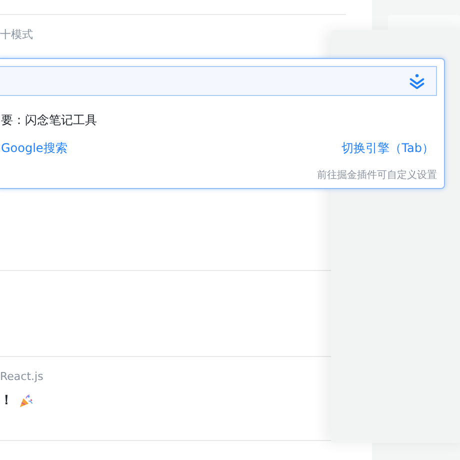 The image size is (460, 460). I want to click on search-suggestion: 要：闪念笔记工具, so click(49, 120).